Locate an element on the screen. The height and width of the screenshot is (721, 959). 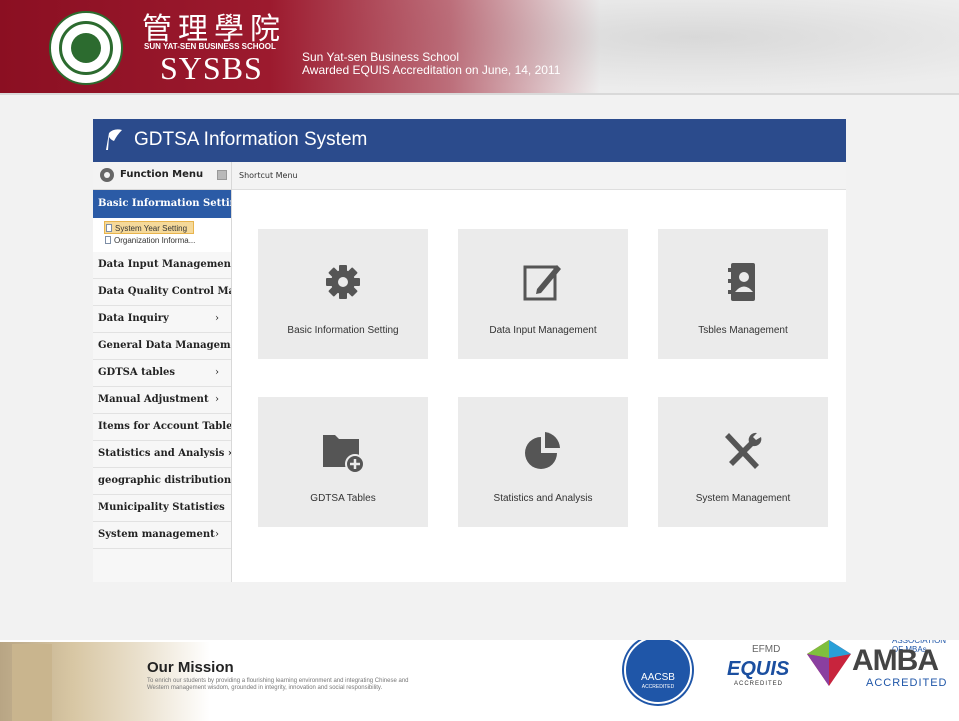
aacsb-logo: AACSB ACCREDITED is located at coordinates (658, 672).